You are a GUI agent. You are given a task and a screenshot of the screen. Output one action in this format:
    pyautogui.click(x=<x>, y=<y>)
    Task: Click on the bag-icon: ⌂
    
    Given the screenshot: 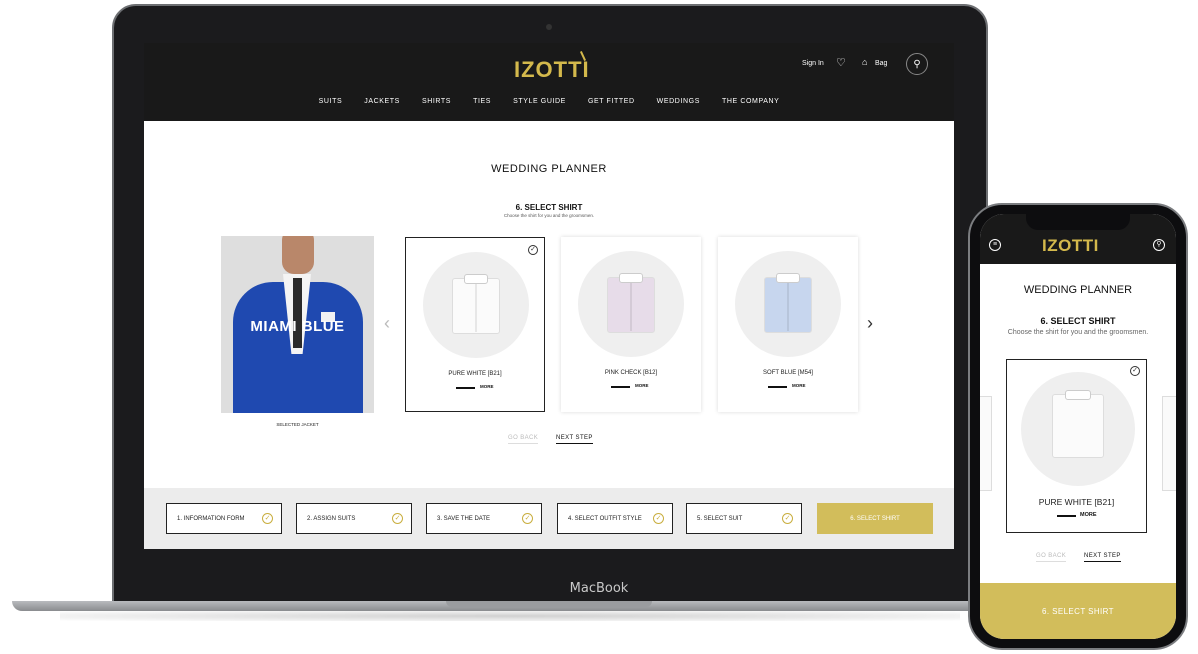 What is the action you would take?
    pyautogui.click(x=864, y=62)
    